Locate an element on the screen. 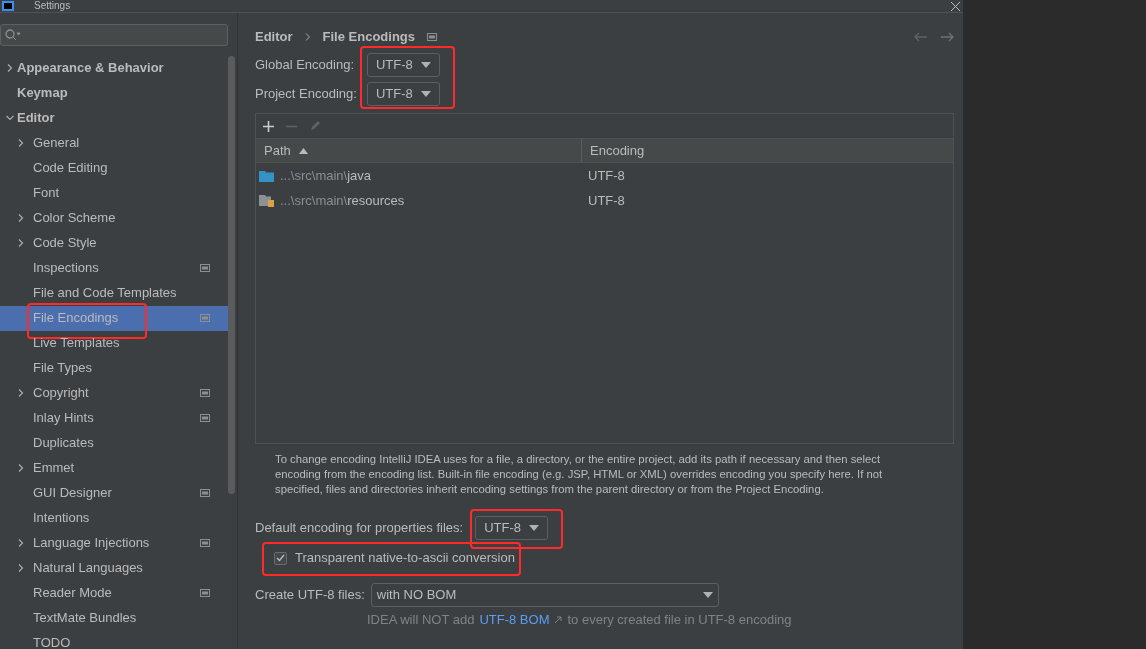 This screenshot has height=649, width=1146. sidebar-item: File Types is located at coordinates (114, 368).